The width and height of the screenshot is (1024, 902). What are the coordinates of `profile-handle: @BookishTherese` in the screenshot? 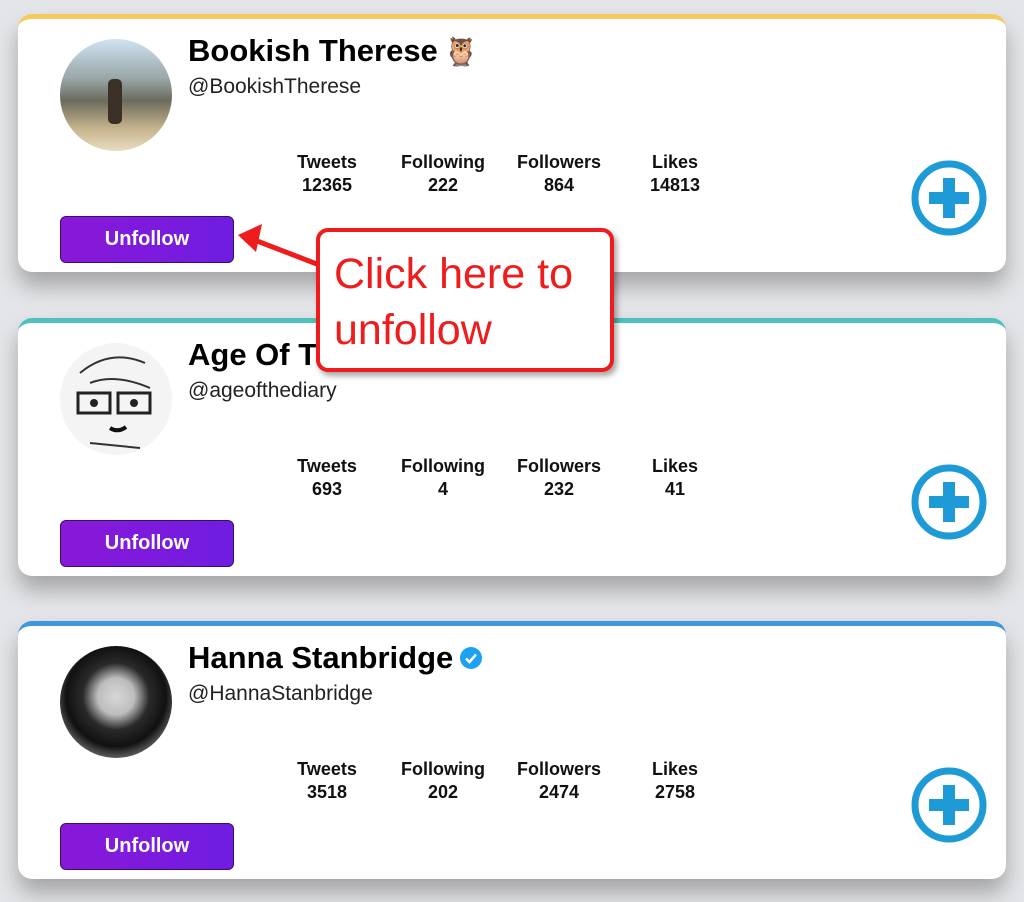 It's located at (275, 86).